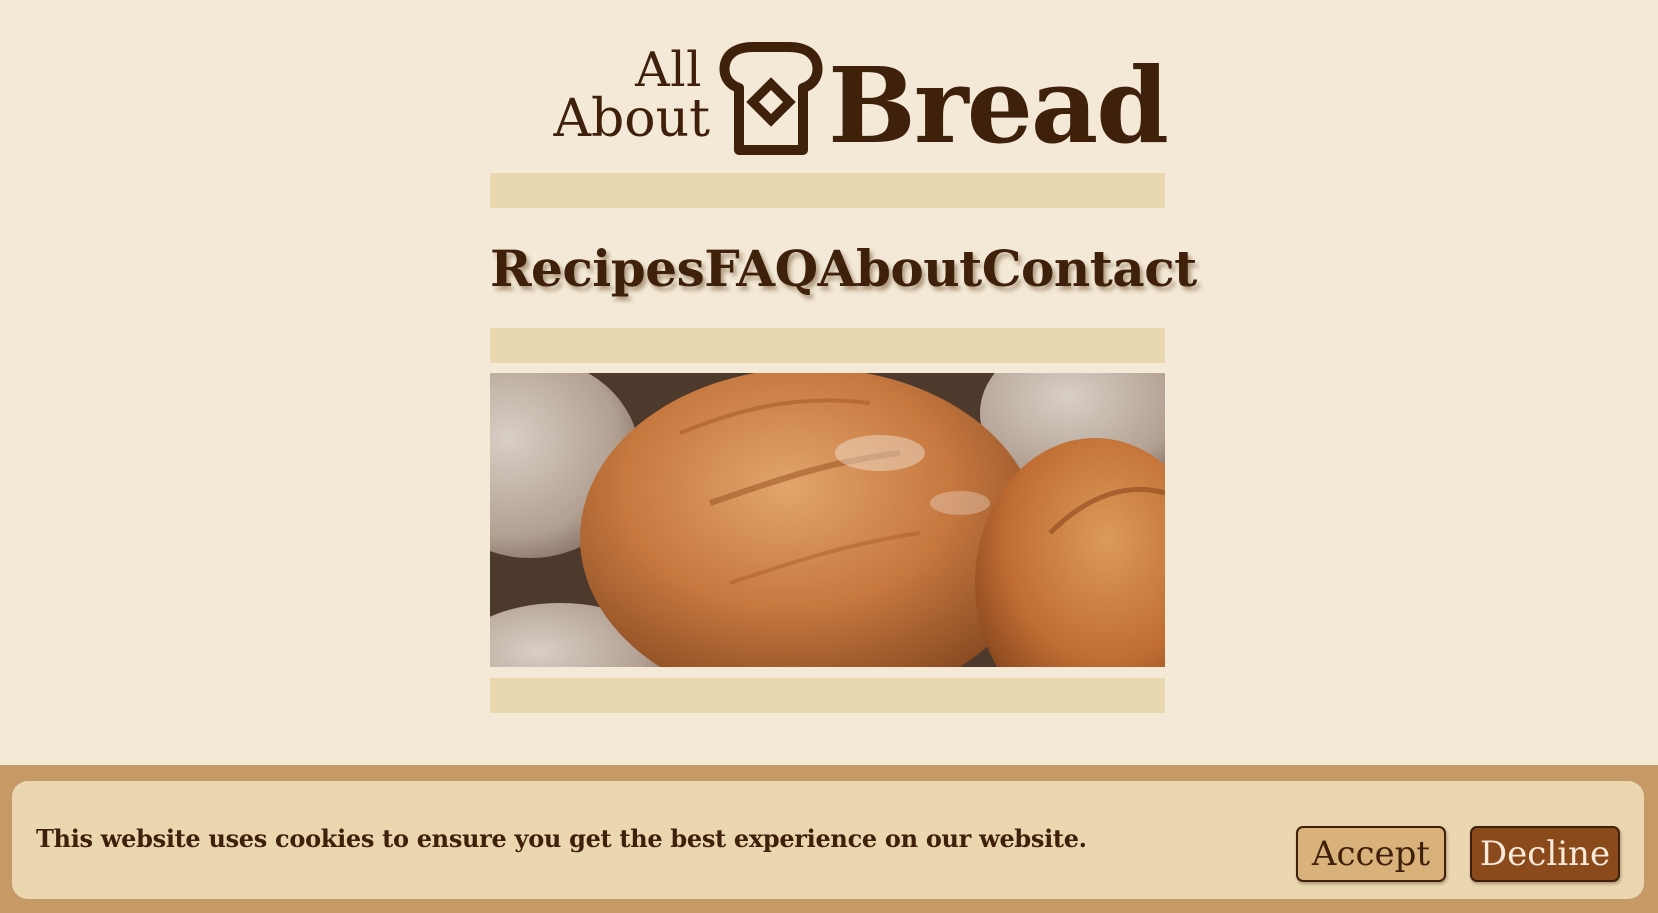  I want to click on nav-link-contact: Contact, so click(1090, 269).